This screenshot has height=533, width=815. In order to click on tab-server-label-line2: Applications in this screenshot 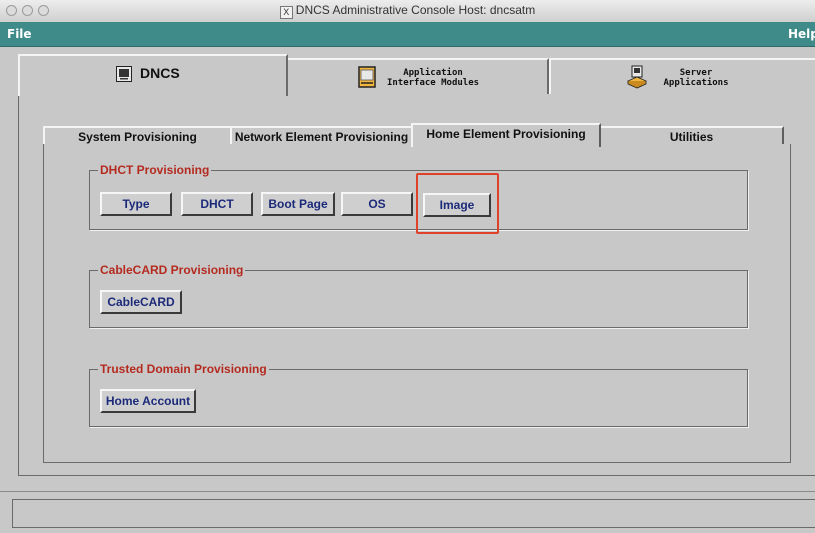, I will do `click(696, 83)`.